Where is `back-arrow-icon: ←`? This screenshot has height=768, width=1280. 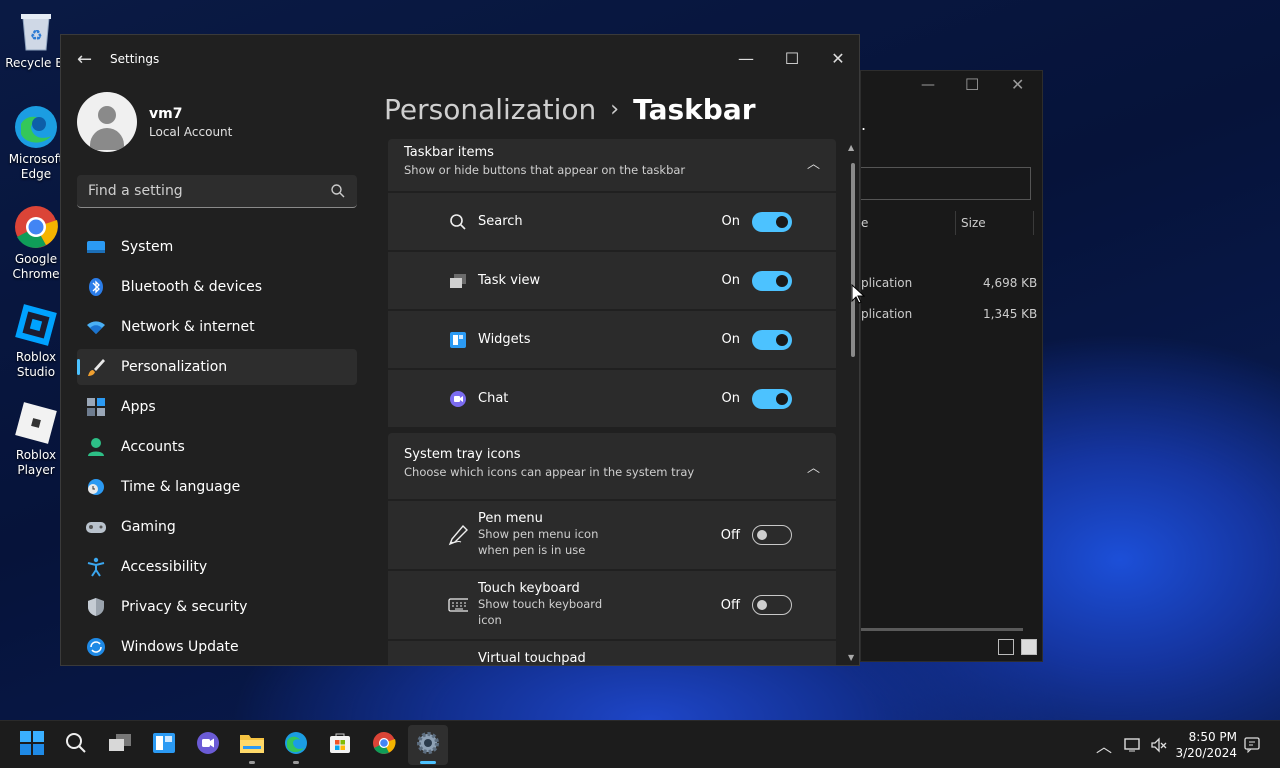 back-arrow-icon: ← is located at coordinates (84, 59).